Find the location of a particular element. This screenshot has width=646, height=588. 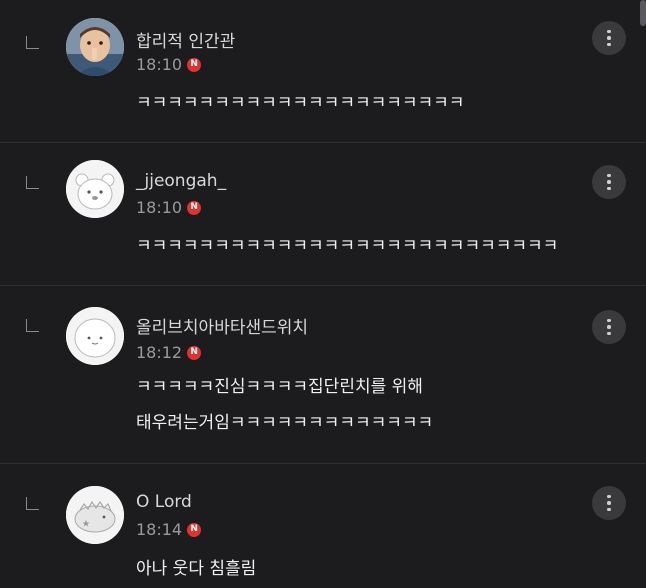

comment-meta: 18:12 N is located at coordinates (169, 352).